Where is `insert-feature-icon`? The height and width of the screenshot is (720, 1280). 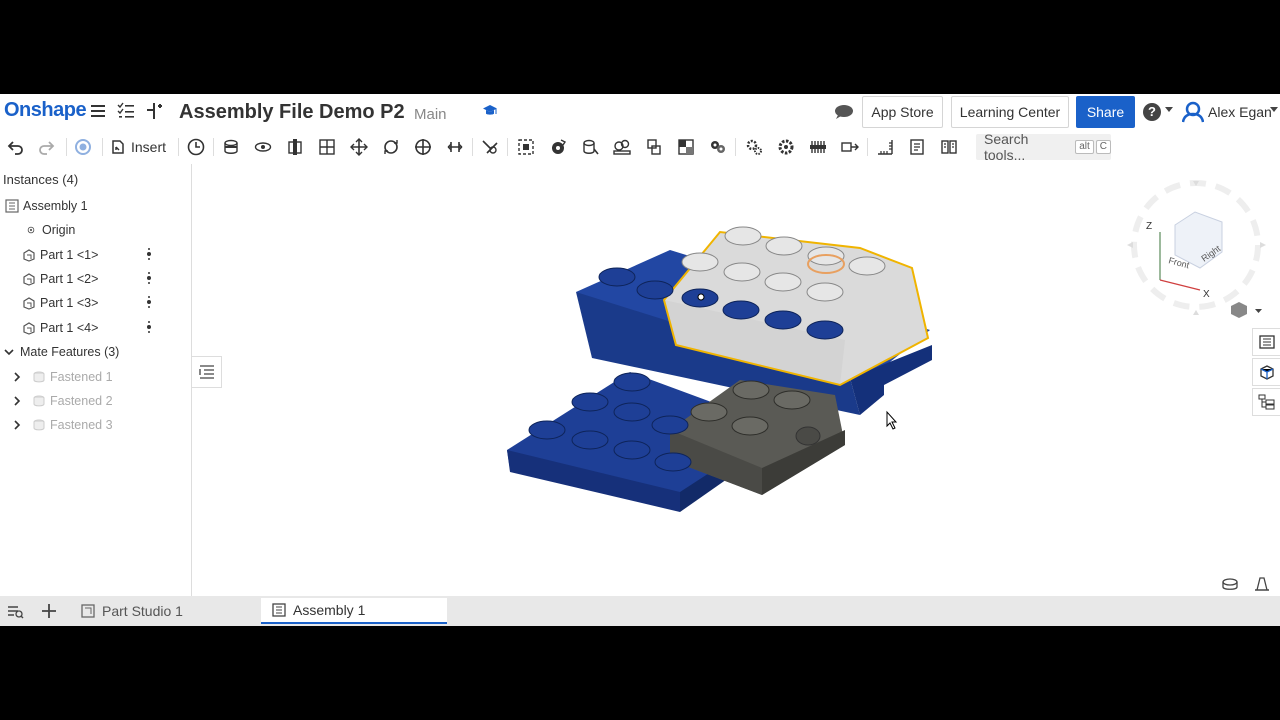
insert-feature-icon is located at coordinates (154, 112).